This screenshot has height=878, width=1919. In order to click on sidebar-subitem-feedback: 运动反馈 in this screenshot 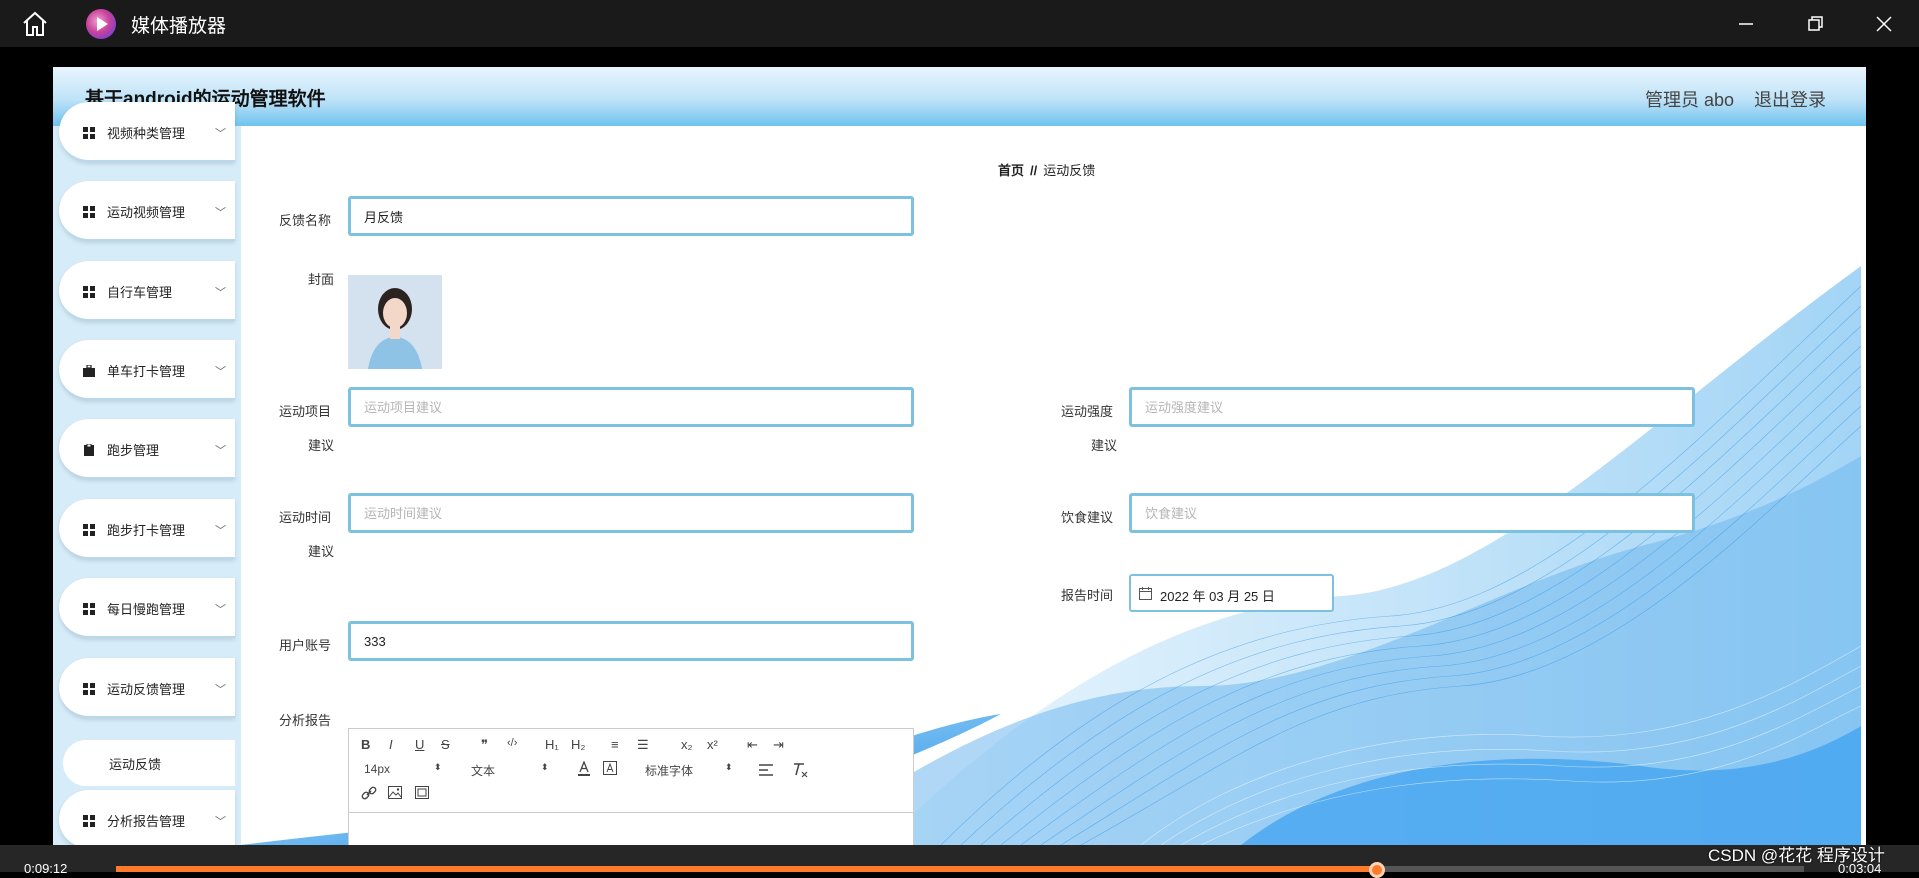, I will do `click(149, 763)`.